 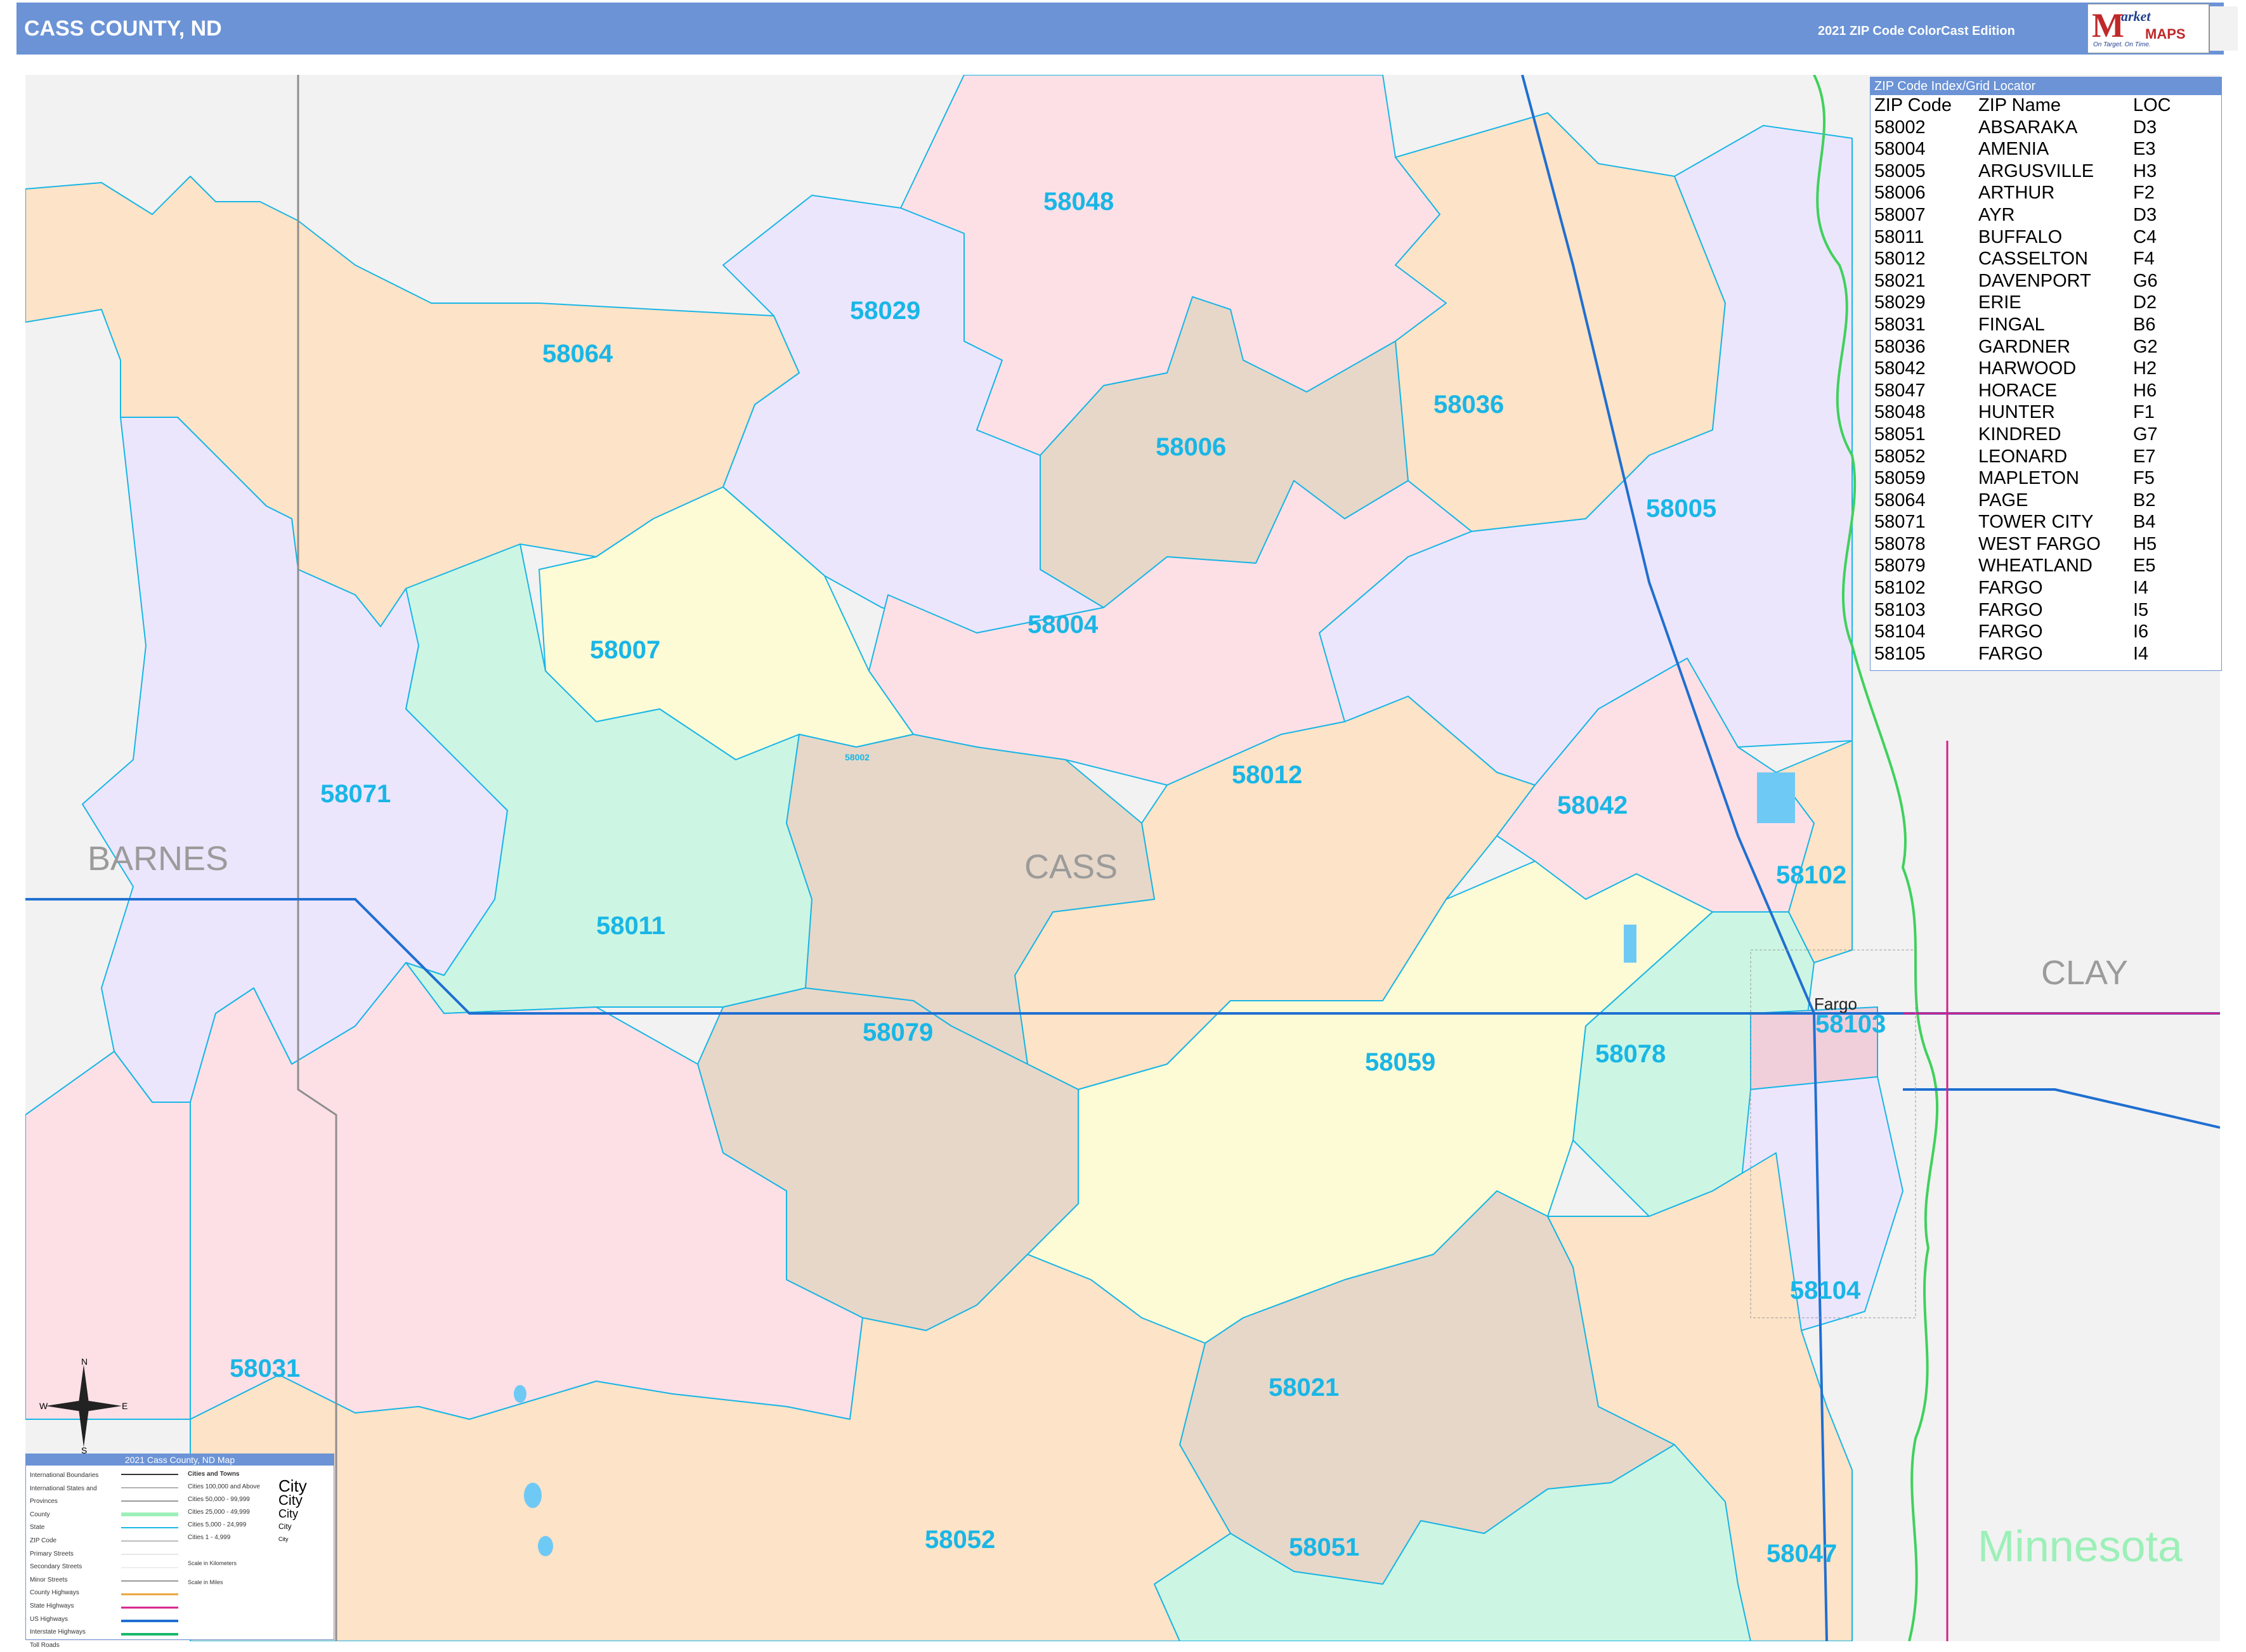 What do you see at coordinates (84, 1362) in the screenshot?
I see `compass-n: N` at bounding box center [84, 1362].